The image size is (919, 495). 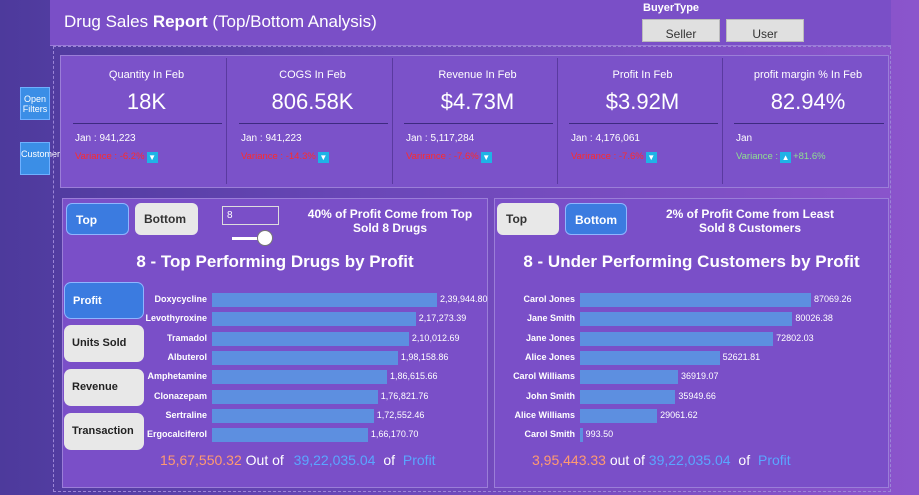 What do you see at coordinates (744, 138) in the screenshot?
I see `kpi-jan: Jan` at bounding box center [744, 138].